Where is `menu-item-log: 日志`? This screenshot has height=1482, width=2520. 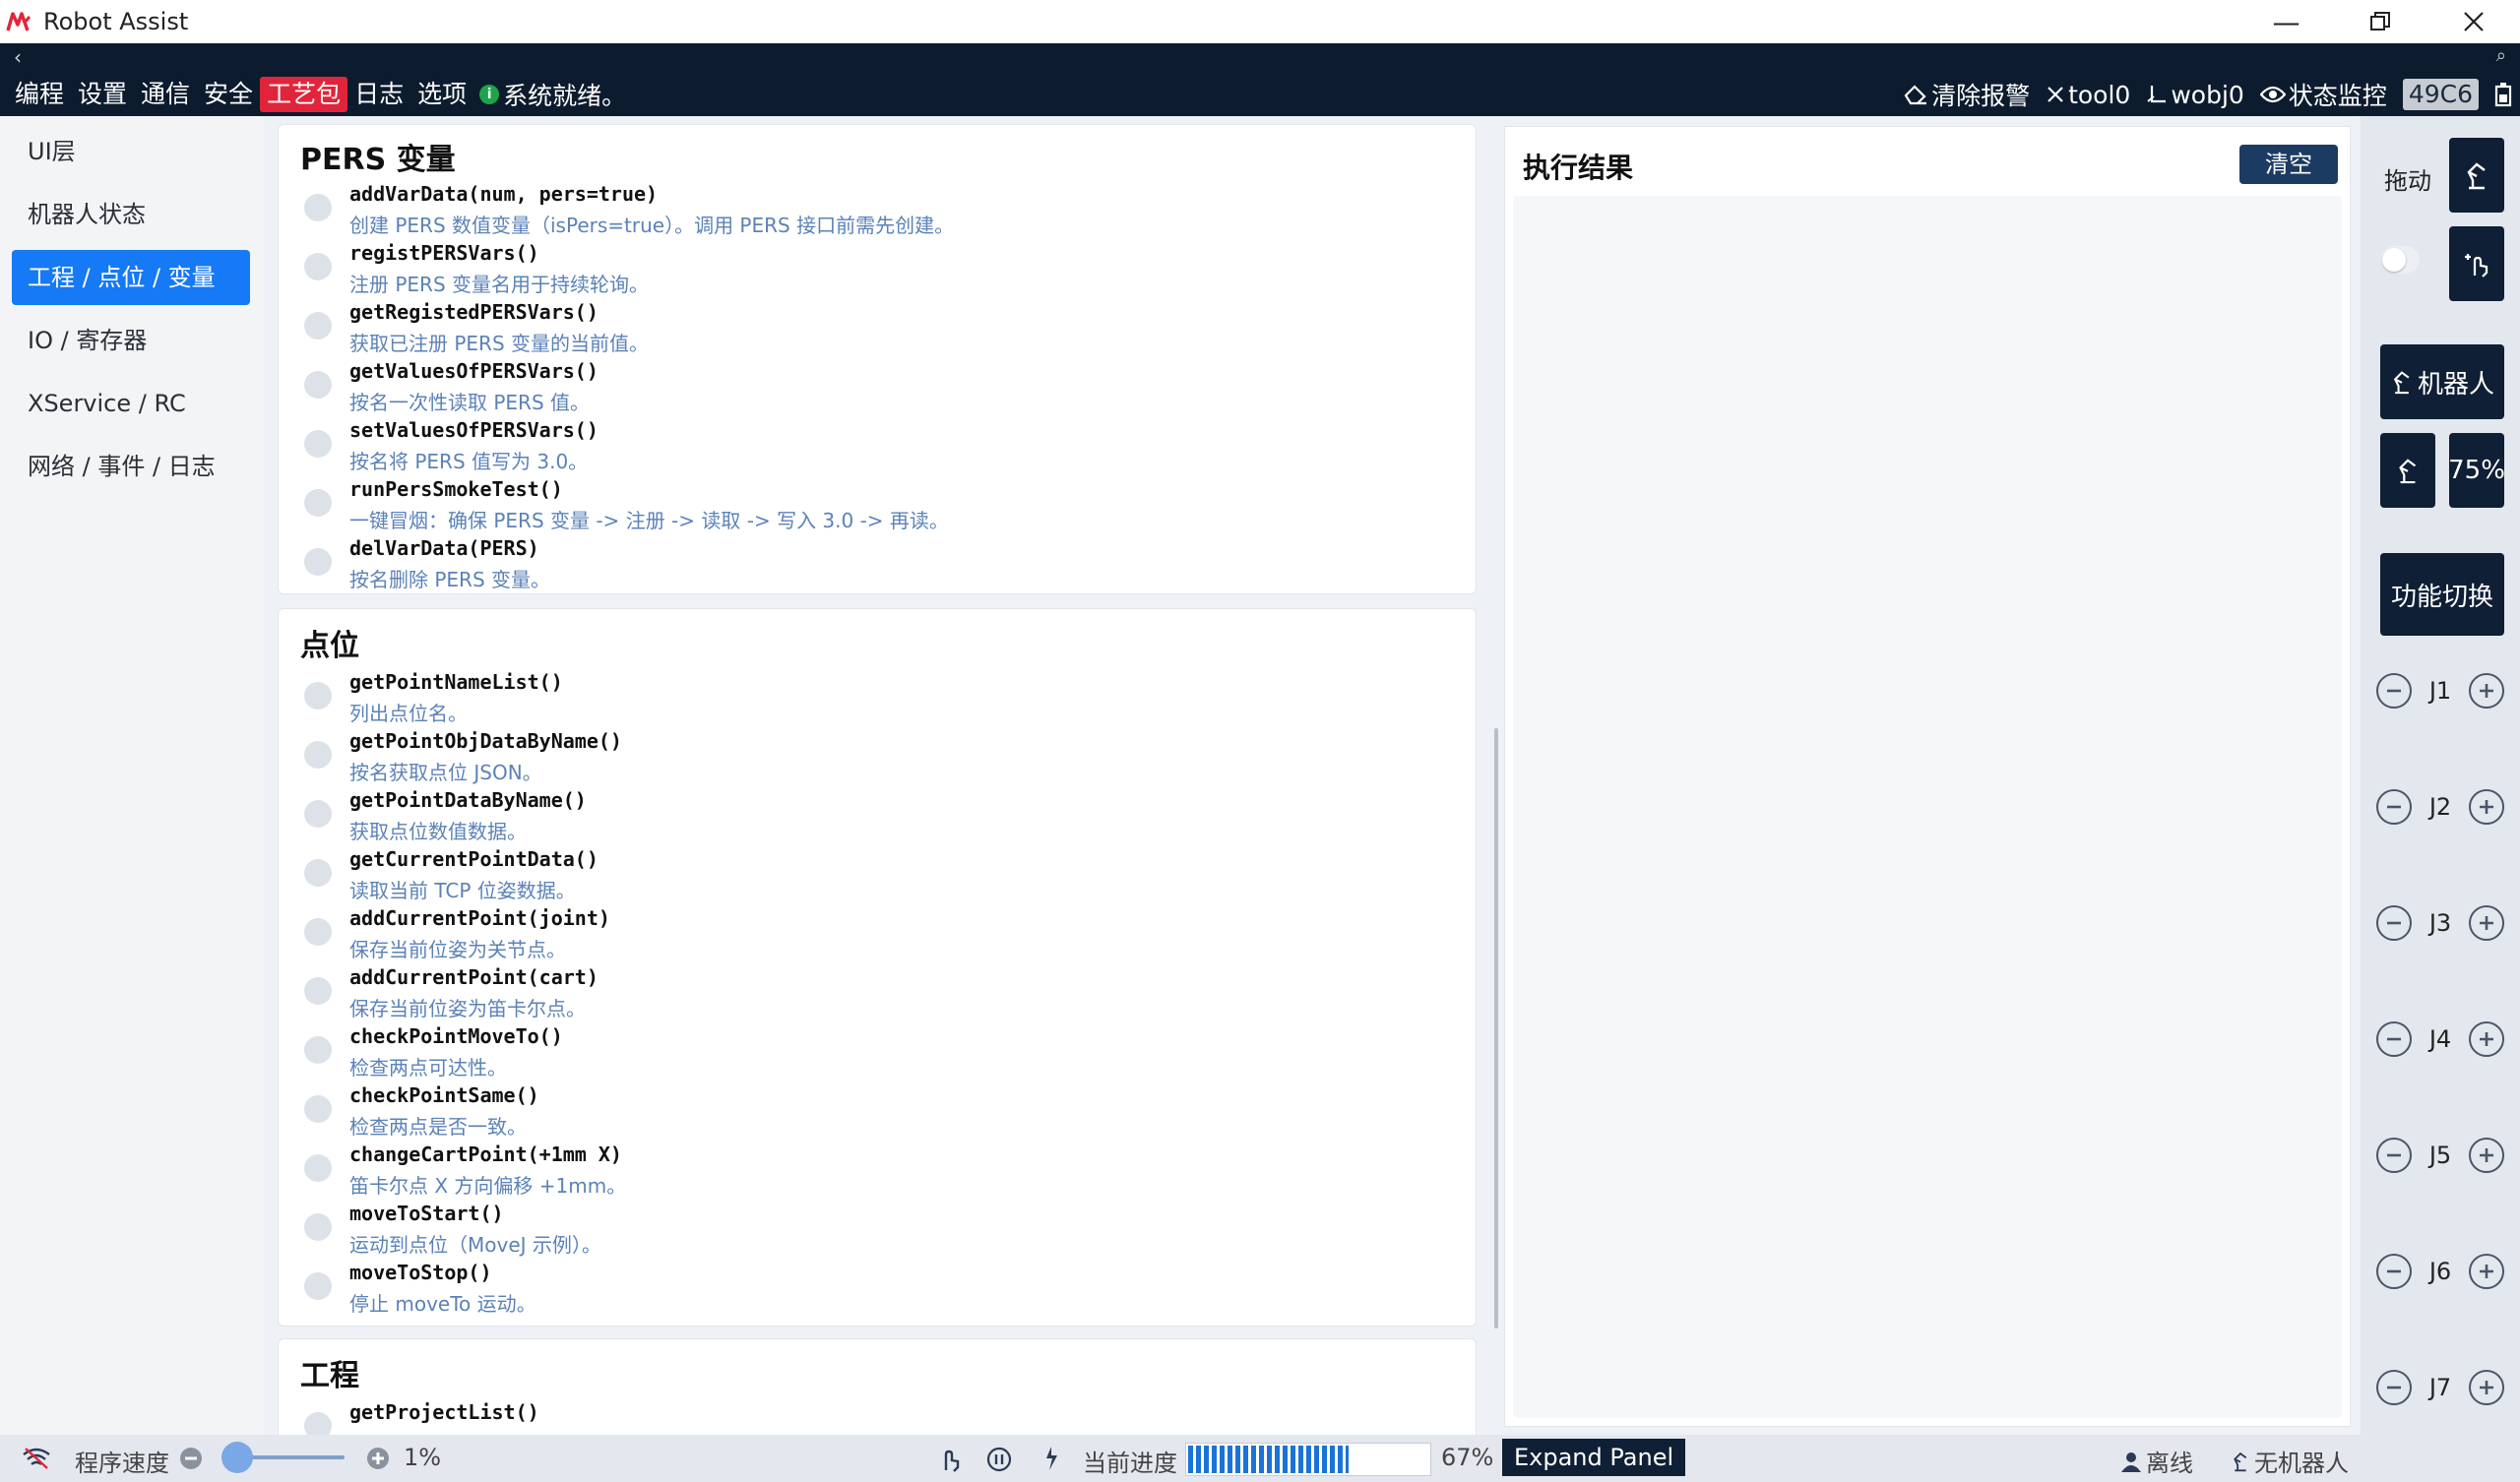
menu-item-log: 日志 is located at coordinates (378, 94).